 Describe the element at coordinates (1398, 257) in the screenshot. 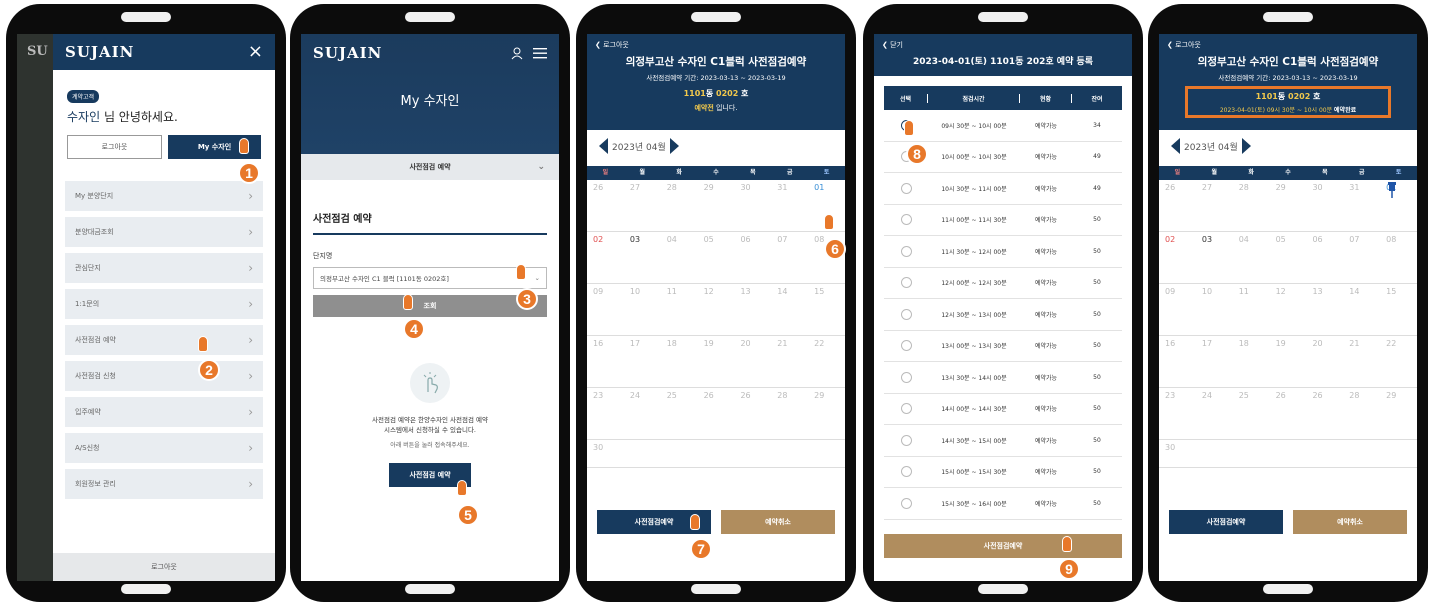

I see `calendar-day: 08` at that location.